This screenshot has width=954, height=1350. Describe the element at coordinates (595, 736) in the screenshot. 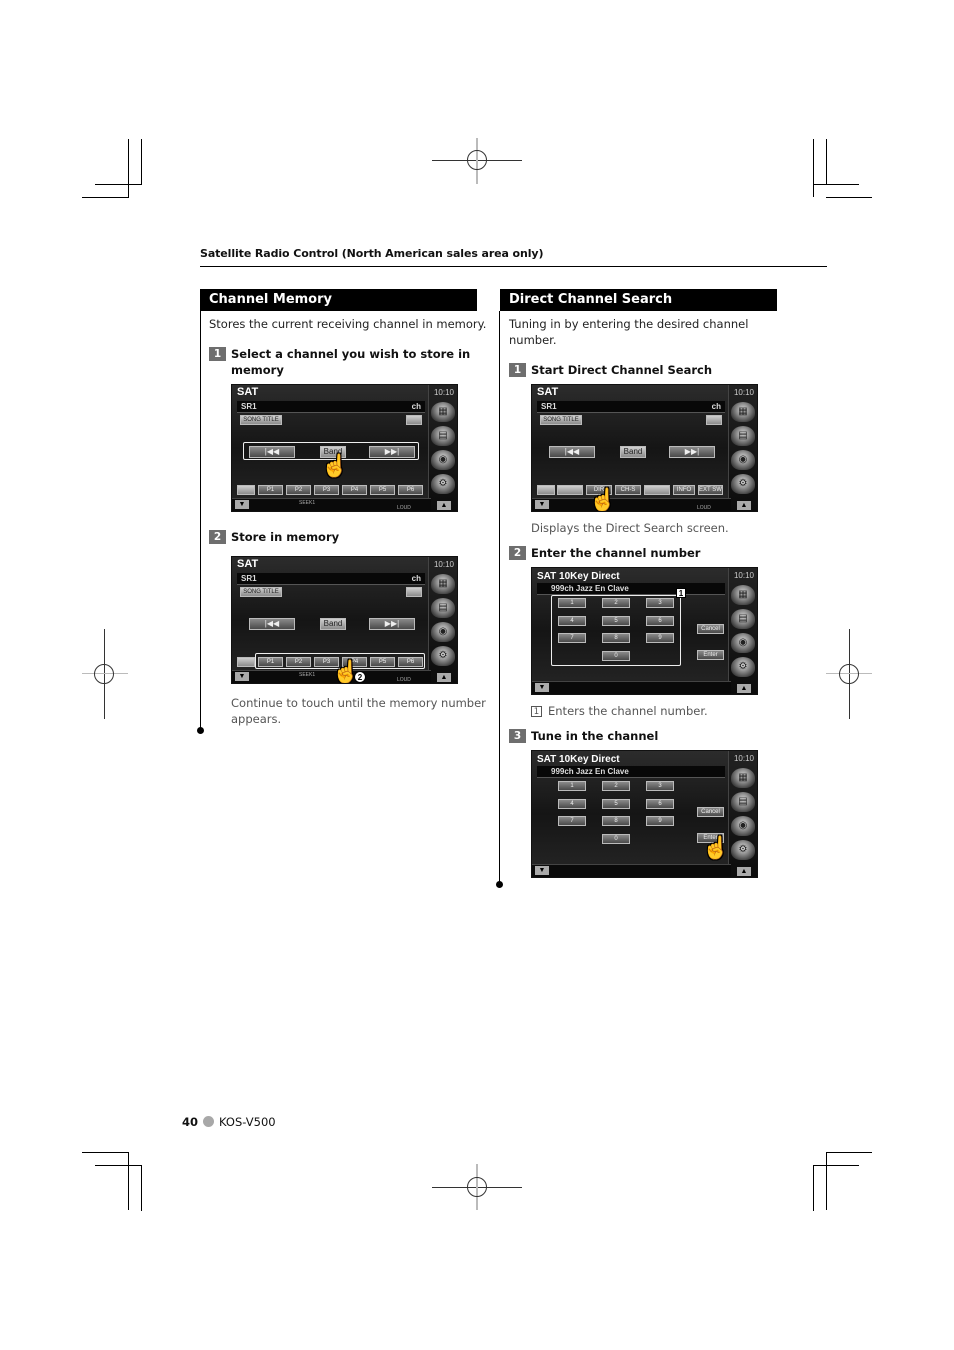

I see `step-label: Tune in the channel` at that location.